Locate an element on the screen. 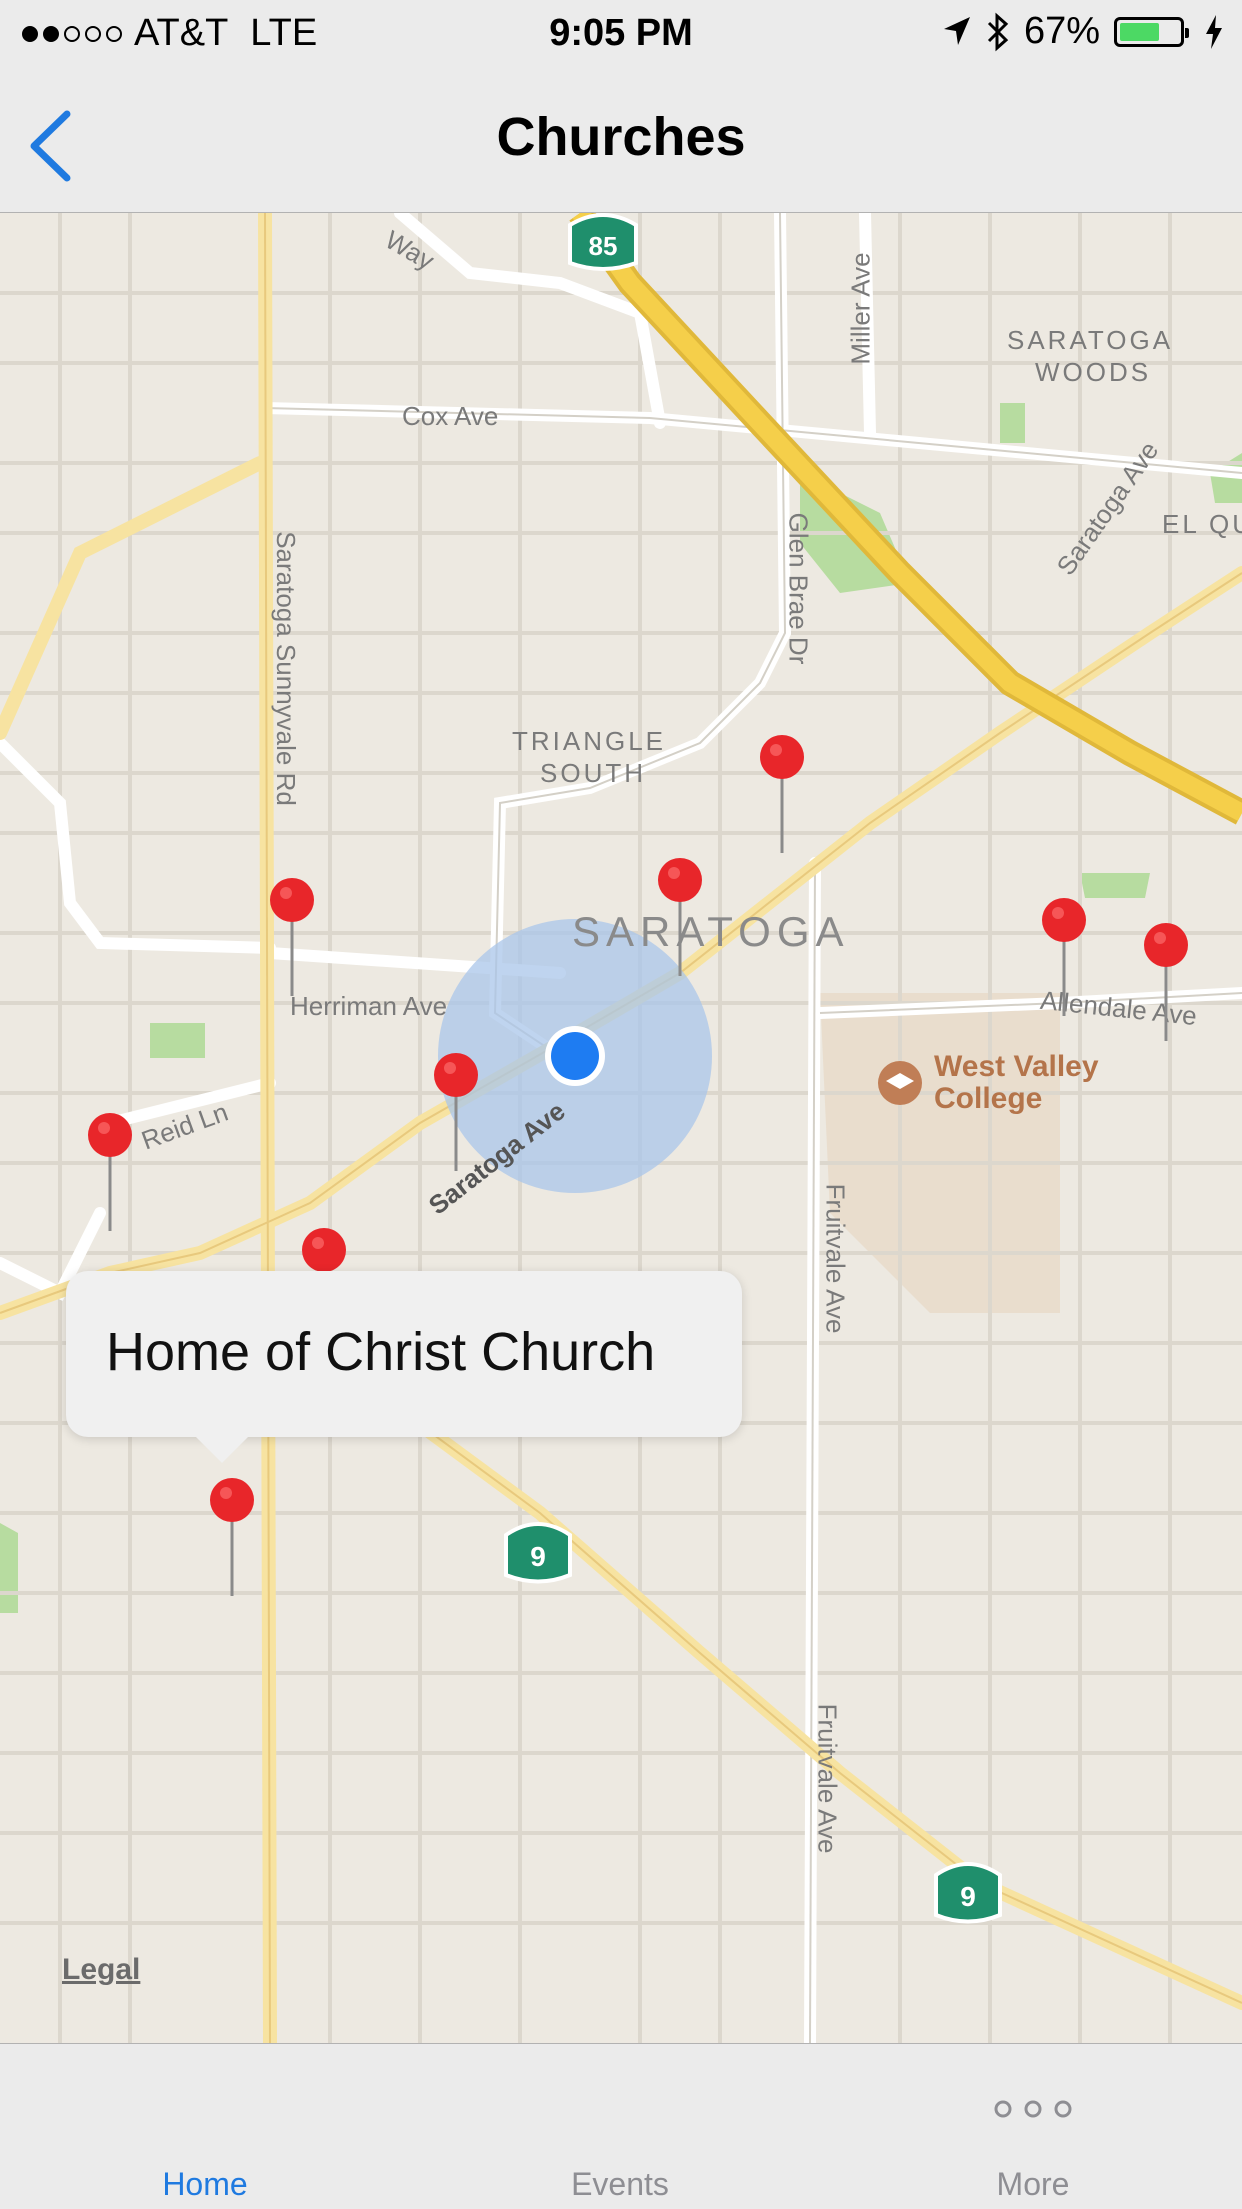  street-label: Saratoga Sunnyvale Rd is located at coordinates (285, 668).